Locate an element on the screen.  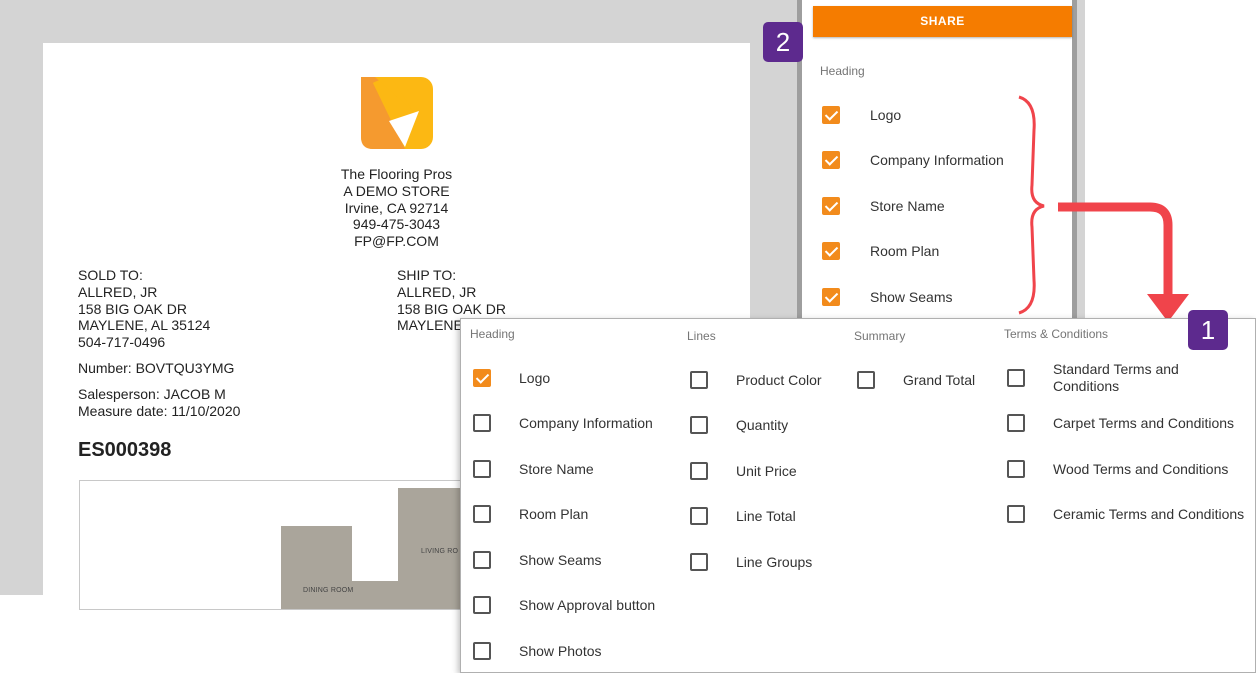
option-room-plan: Room Plan is located at coordinates (530, 514).